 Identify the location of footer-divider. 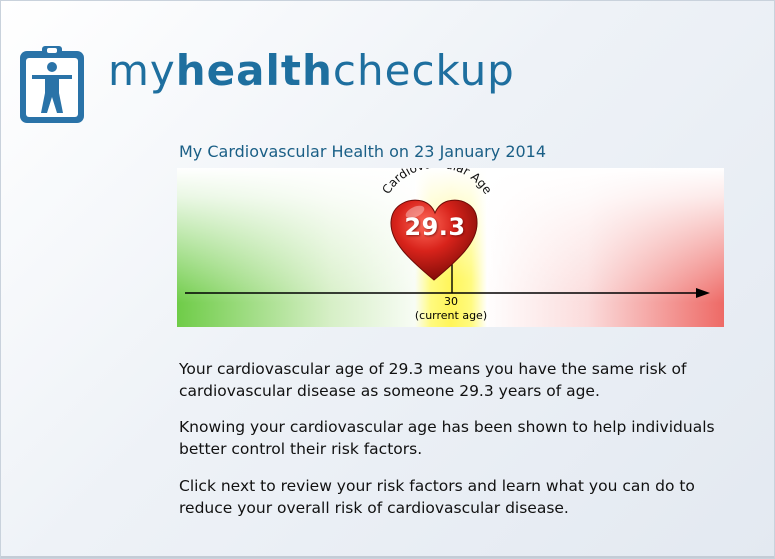
(387, 557).